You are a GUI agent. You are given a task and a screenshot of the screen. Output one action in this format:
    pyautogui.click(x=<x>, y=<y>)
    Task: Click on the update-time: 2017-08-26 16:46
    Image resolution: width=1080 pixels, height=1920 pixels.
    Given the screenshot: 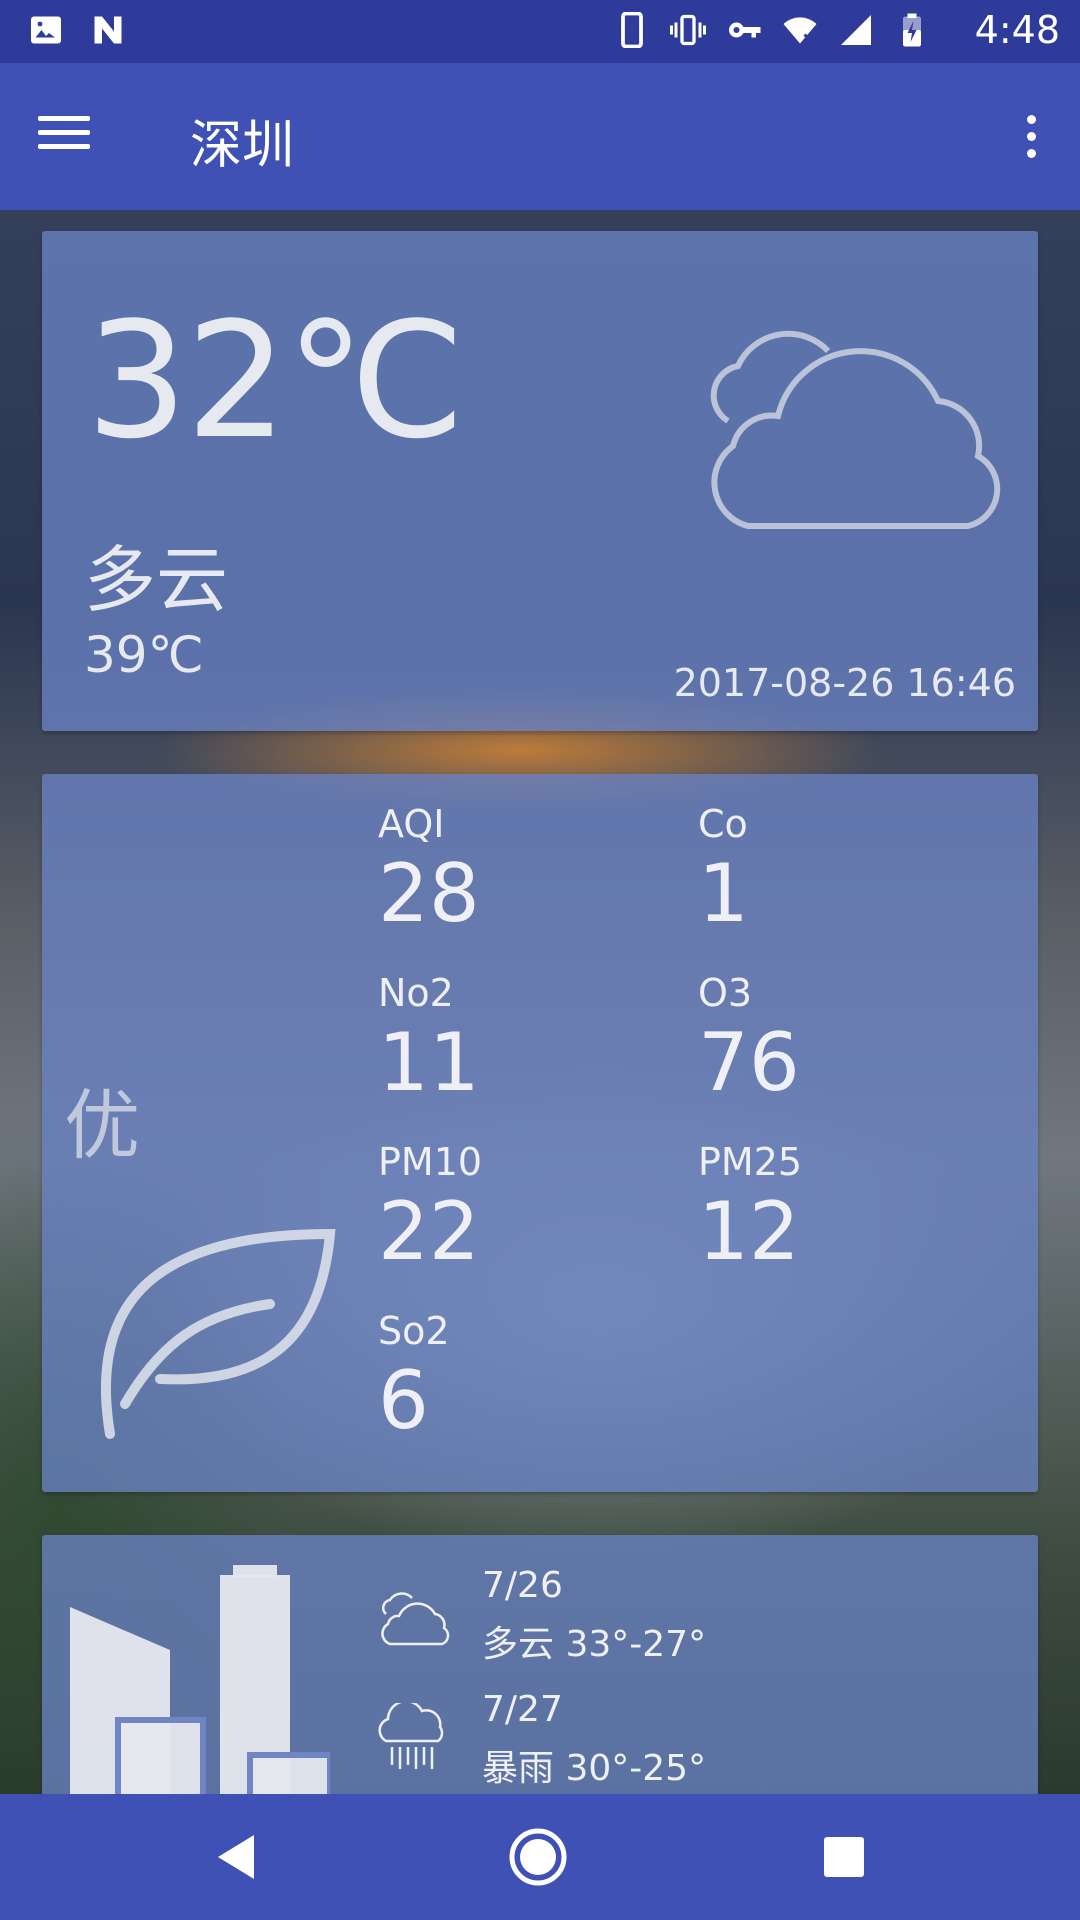 What is the action you would take?
    pyautogui.click(x=844, y=683)
    